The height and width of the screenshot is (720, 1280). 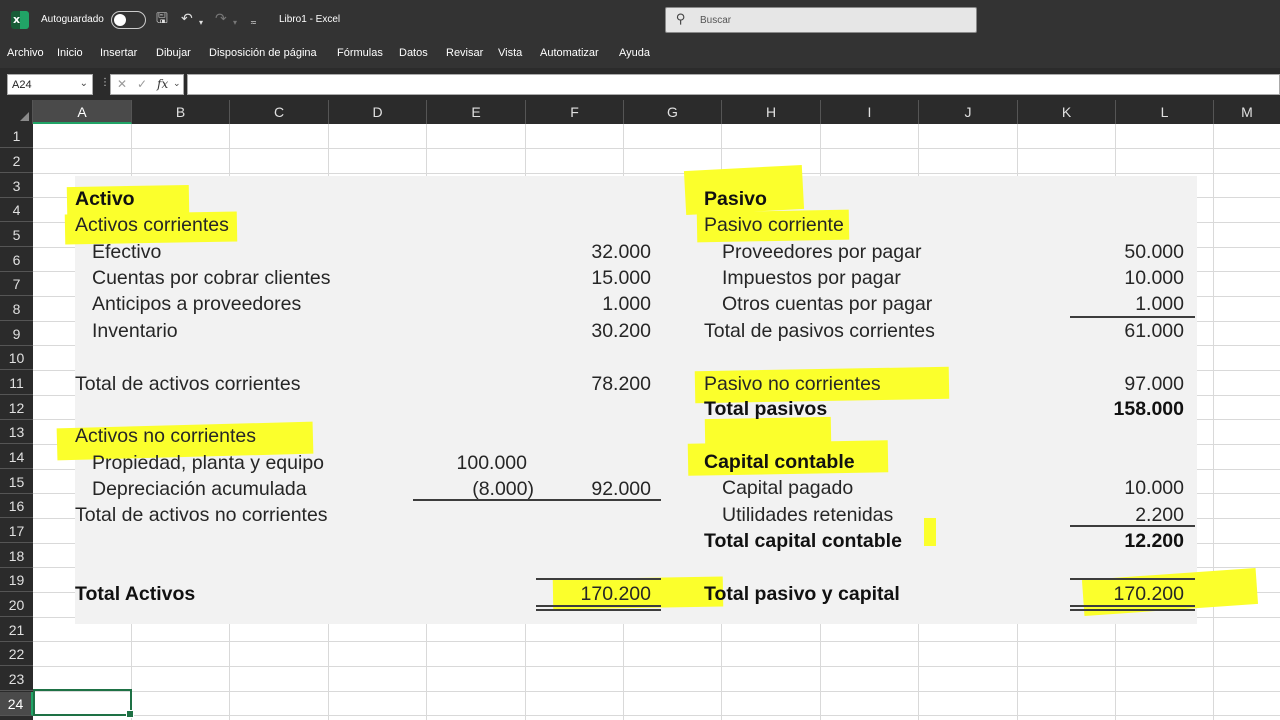 What do you see at coordinates (1149, 409) in the screenshot?
I see `total-pasivos-value: 158.000` at bounding box center [1149, 409].